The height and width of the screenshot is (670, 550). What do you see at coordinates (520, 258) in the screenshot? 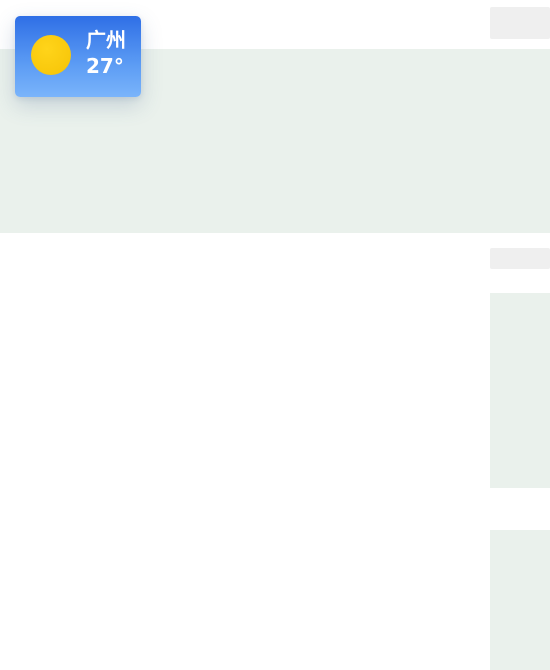
I see `section-tag-placeholder` at bounding box center [520, 258].